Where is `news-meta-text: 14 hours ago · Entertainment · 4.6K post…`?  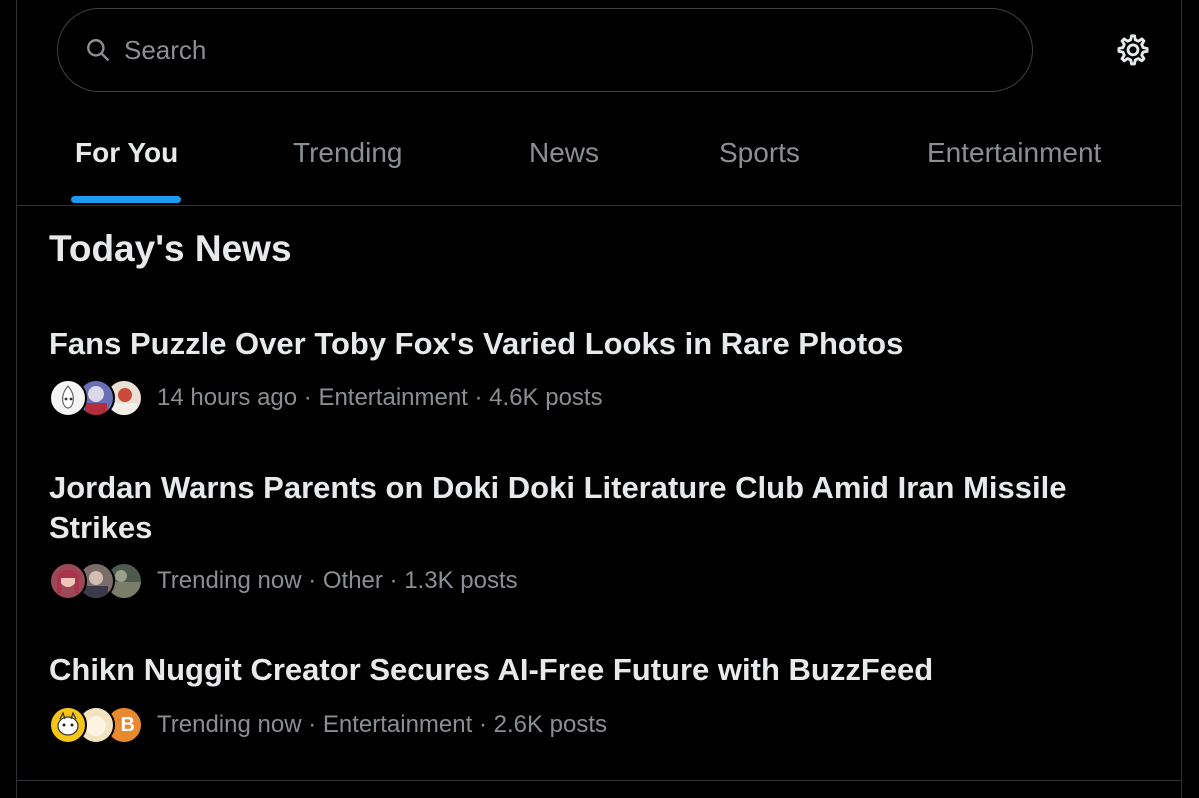 news-meta-text: 14 hours ago · Entertainment · 4.6K post… is located at coordinates (380, 397).